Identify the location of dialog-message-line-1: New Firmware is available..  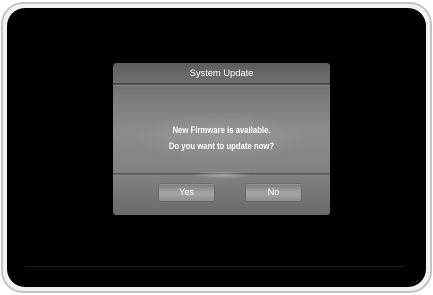
(221, 130).